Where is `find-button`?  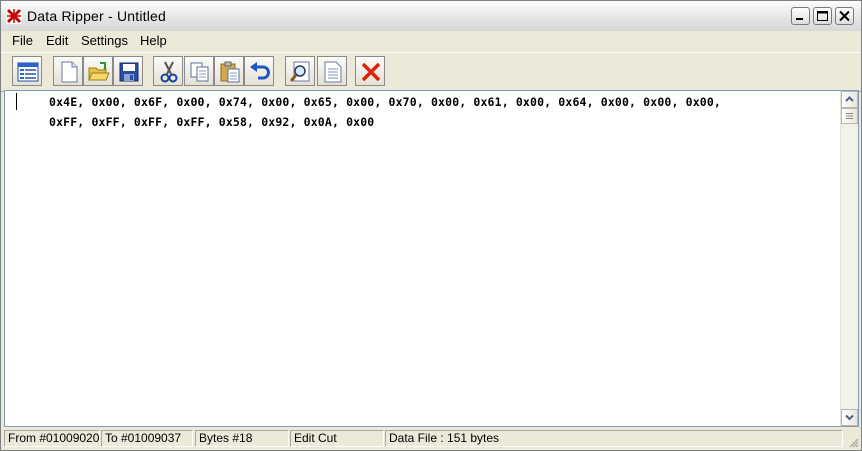
find-button is located at coordinates (300, 71).